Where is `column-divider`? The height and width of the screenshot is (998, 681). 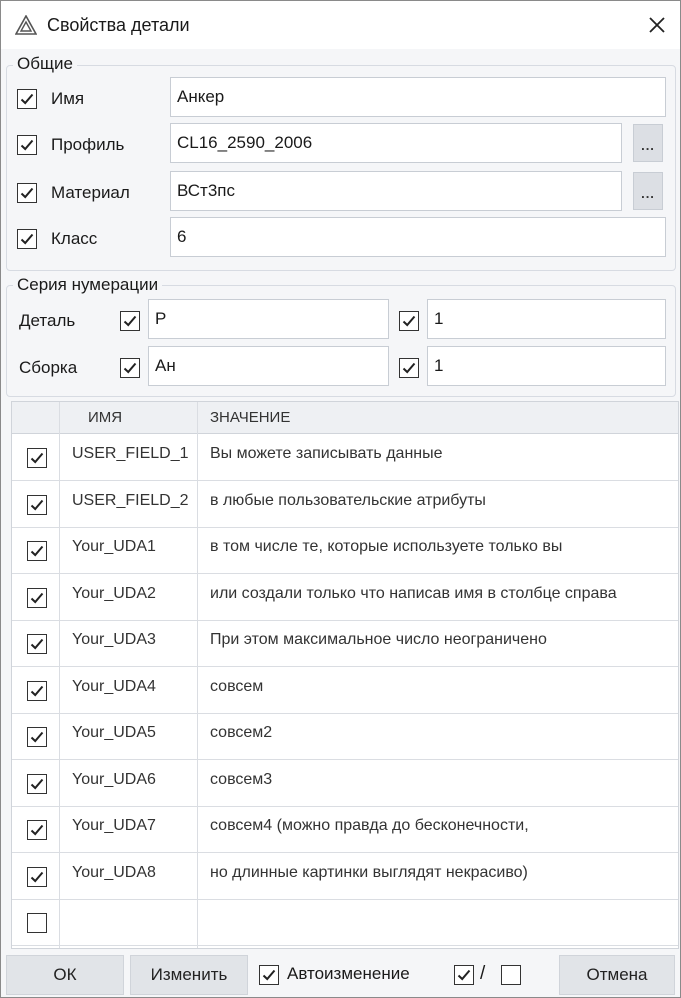
column-divider is located at coordinates (59, 675).